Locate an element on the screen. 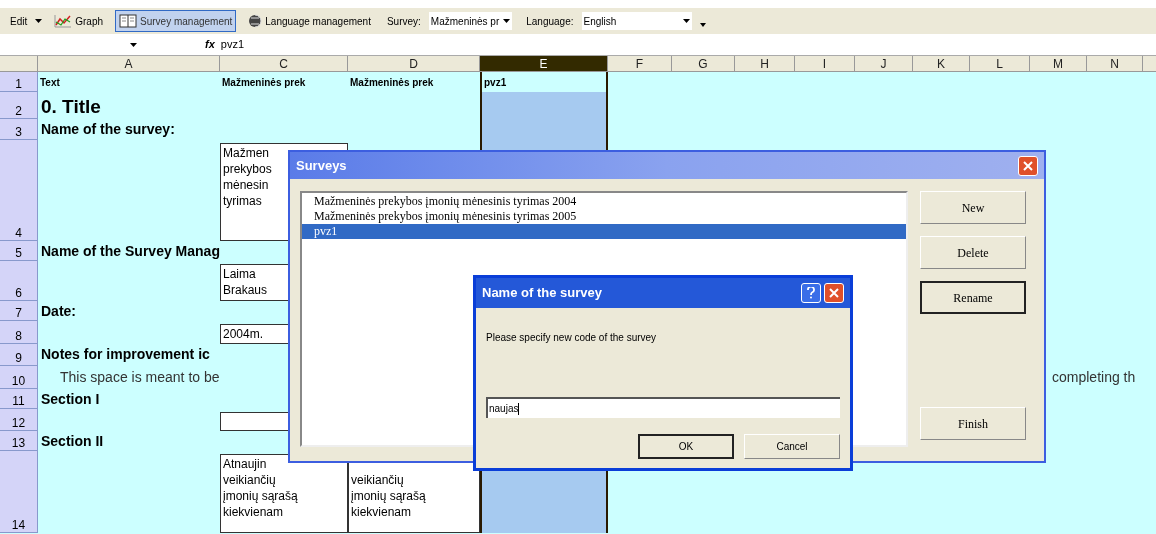 The height and width of the screenshot is (534, 1156). row-header: 11 is located at coordinates (19, 399).